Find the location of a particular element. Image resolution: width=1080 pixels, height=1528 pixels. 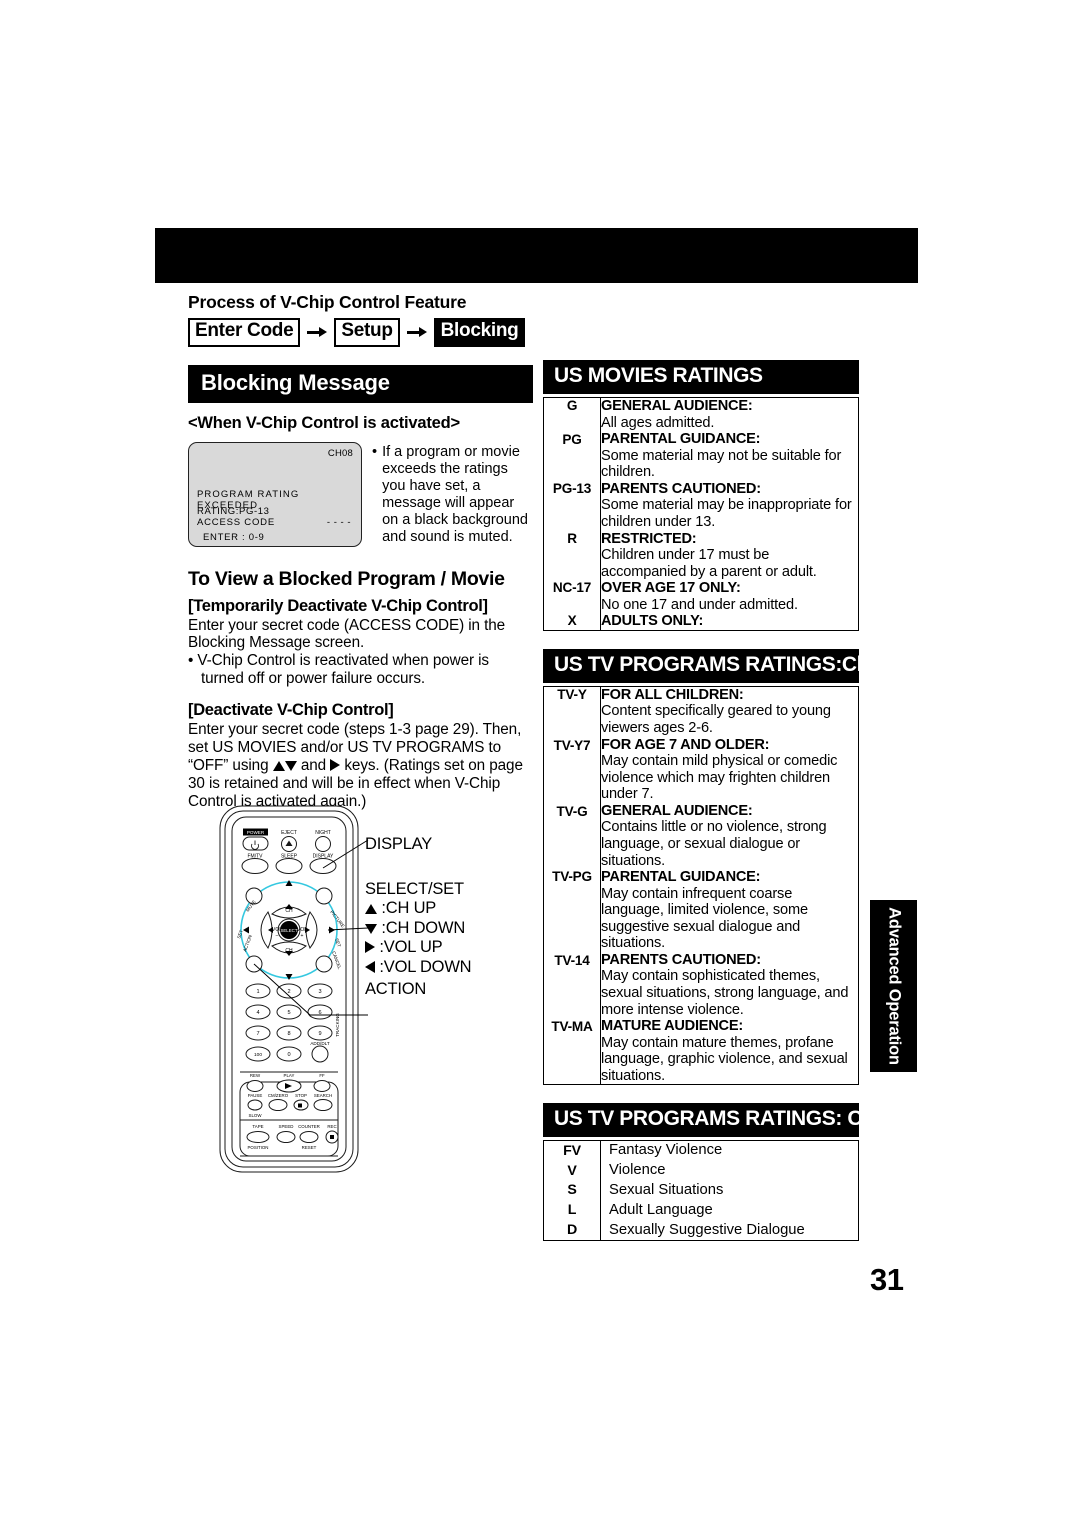

side-tab-advanced-operation: Advanced Operation is located at coordinates (893, 986).